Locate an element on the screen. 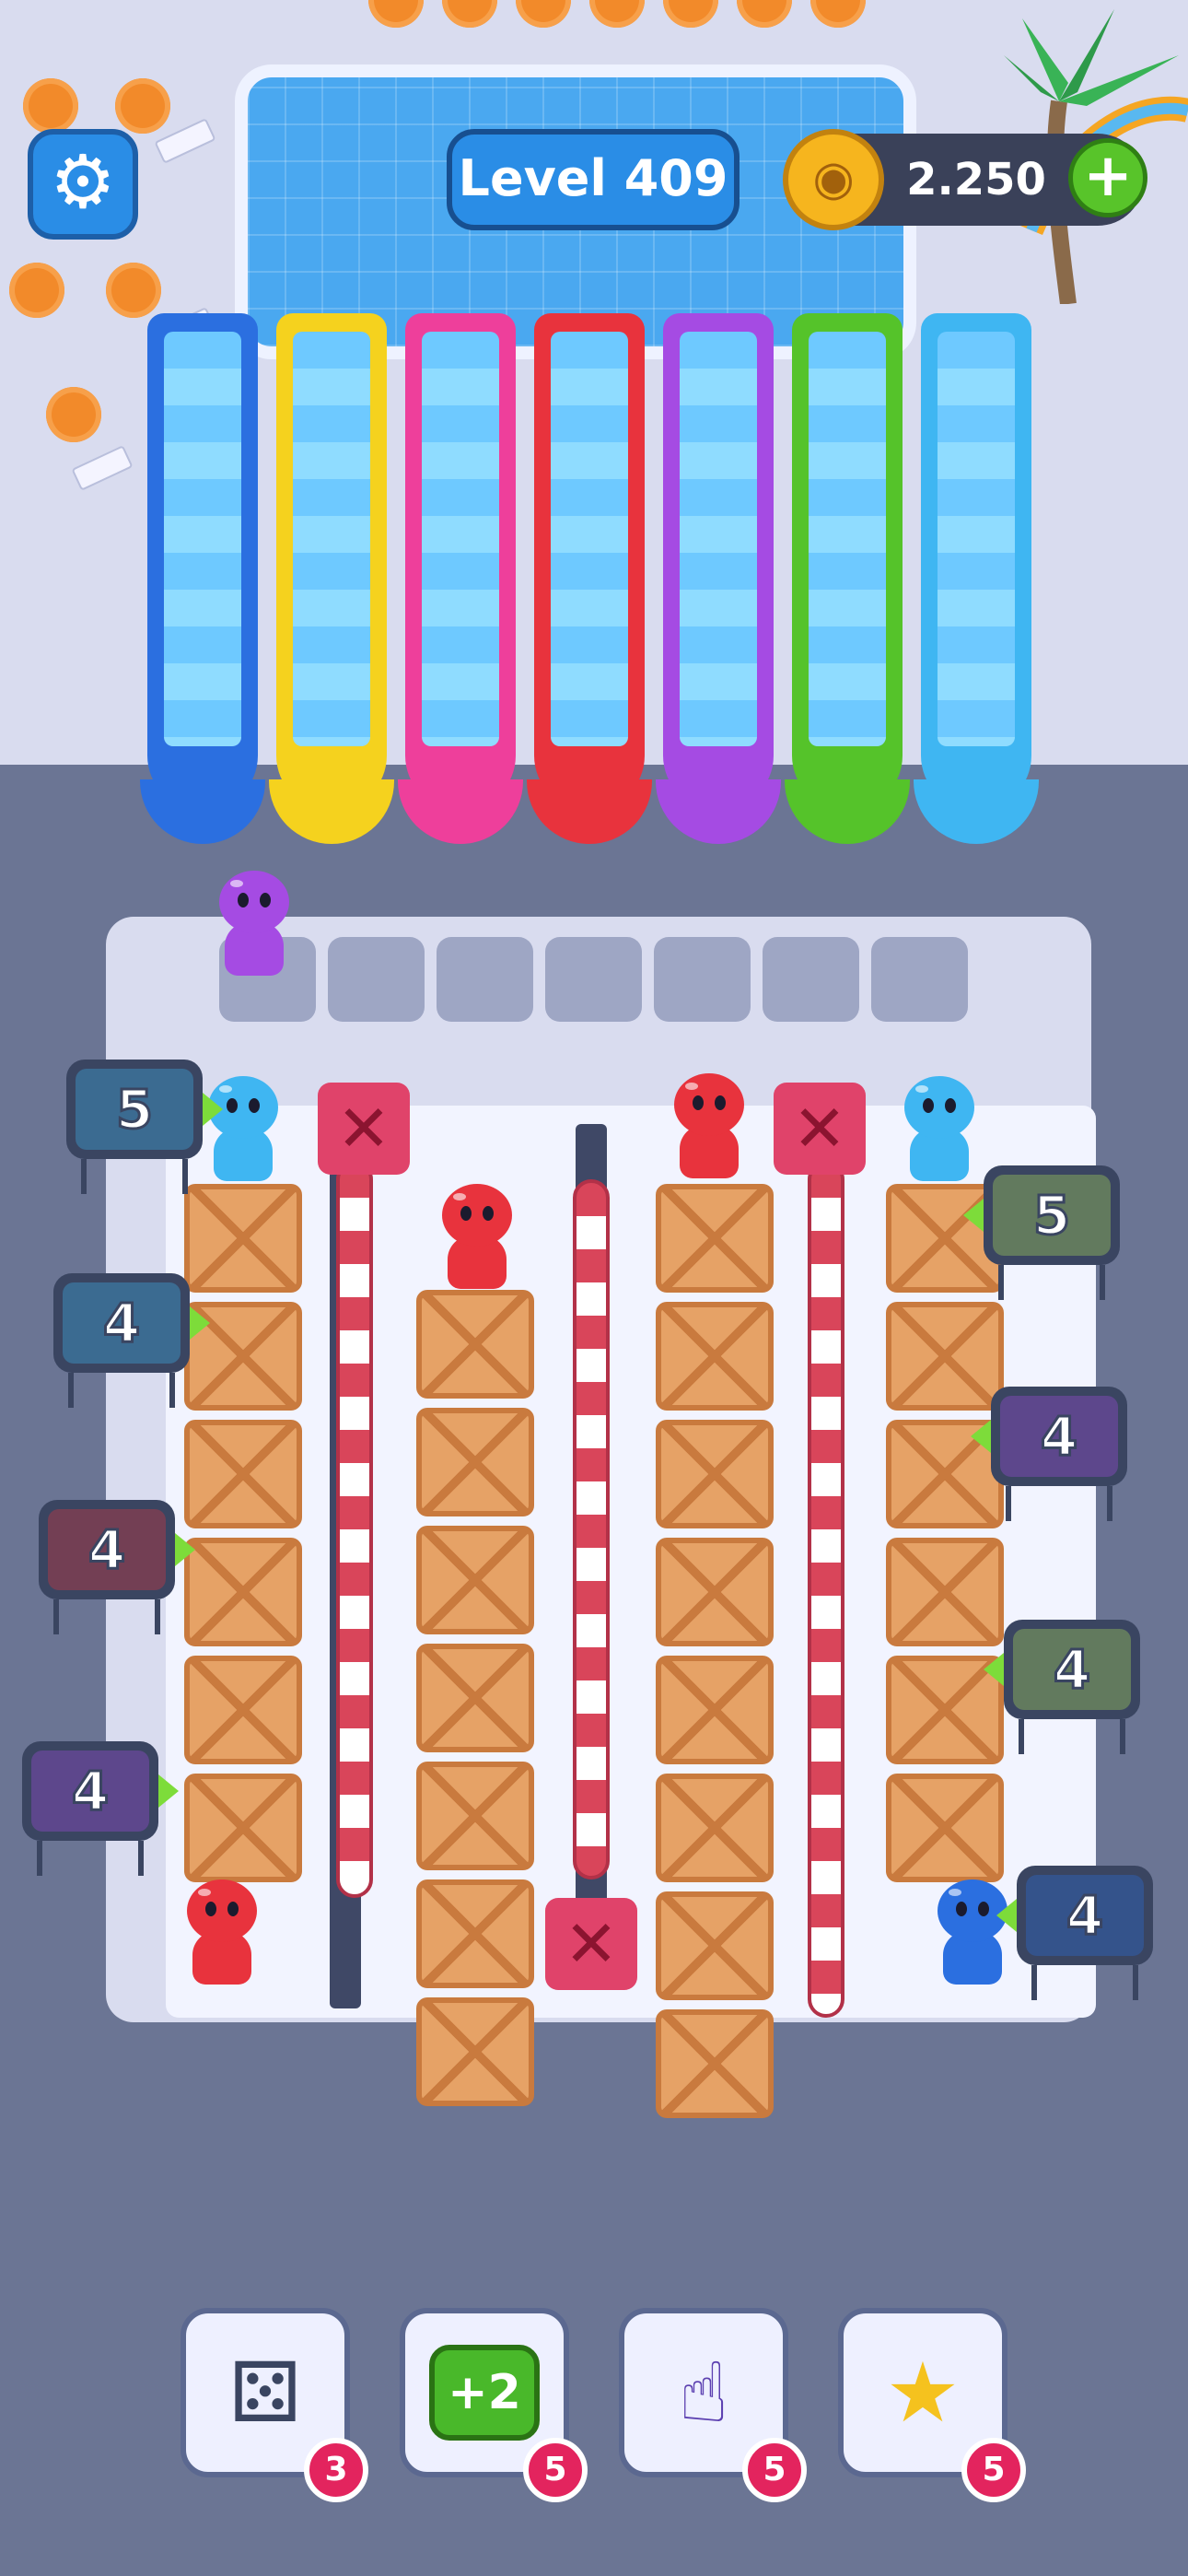  coin-icon: ◉ is located at coordinates (833, 179).